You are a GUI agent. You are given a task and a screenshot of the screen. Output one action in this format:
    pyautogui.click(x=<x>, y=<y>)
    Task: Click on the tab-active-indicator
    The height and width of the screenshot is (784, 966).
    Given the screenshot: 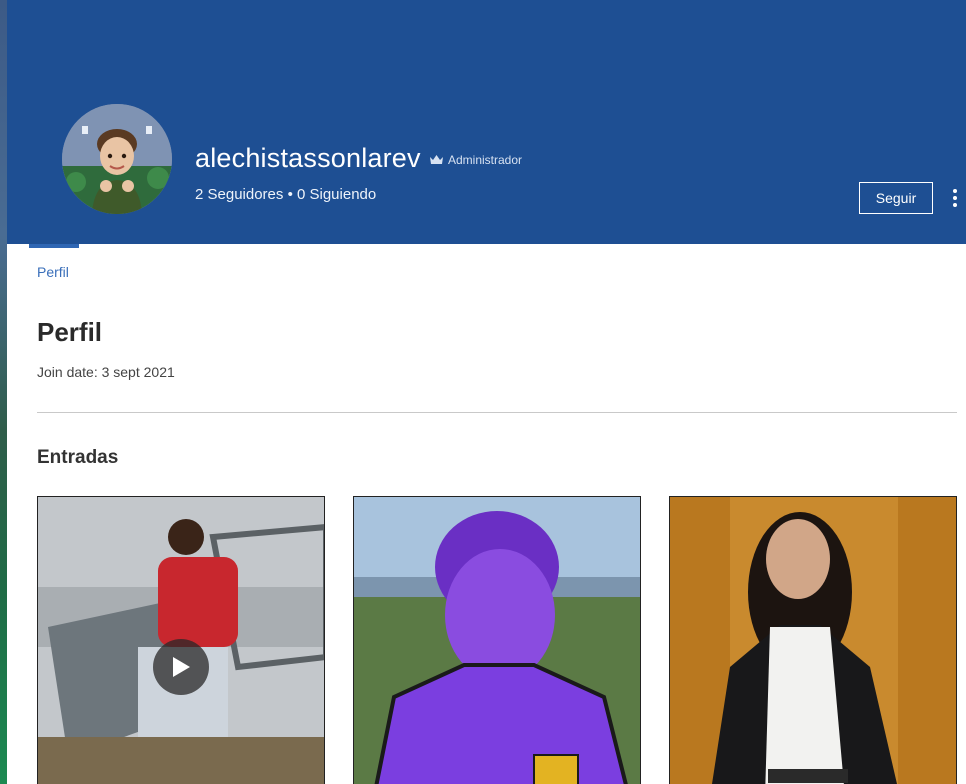 What is the action you would take?
    pyautogui.click(x=54, y=246)
    